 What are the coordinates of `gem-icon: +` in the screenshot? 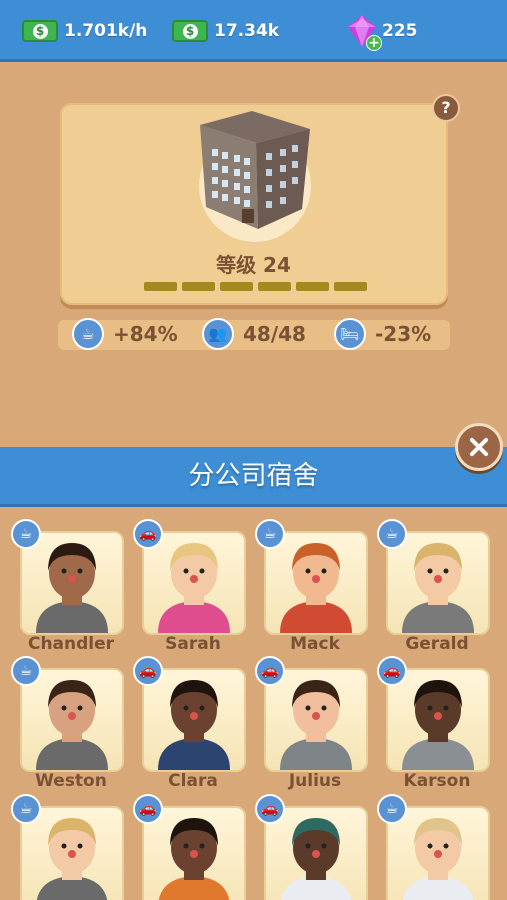 It's located at (365, 33).